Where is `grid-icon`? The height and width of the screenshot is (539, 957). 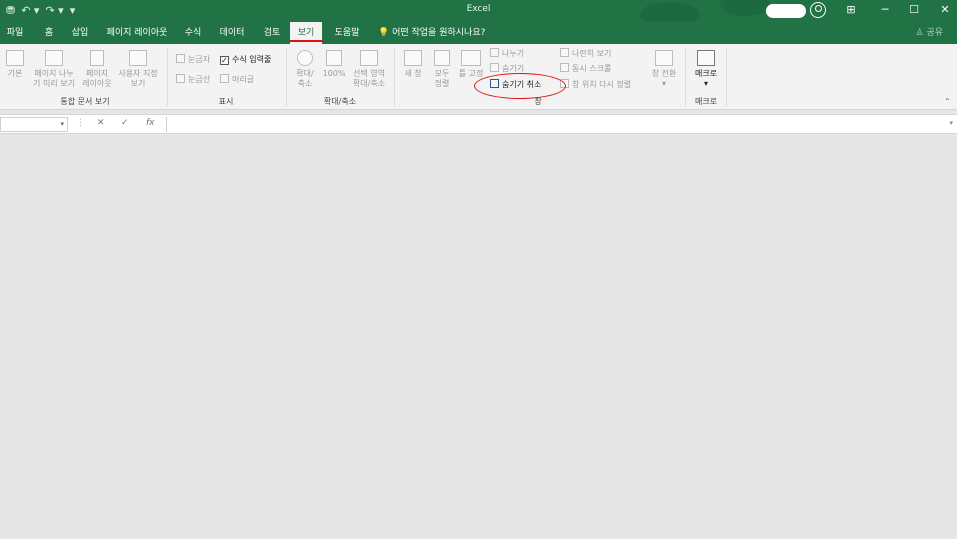
grid-icon is located at coordinates (15, 58).